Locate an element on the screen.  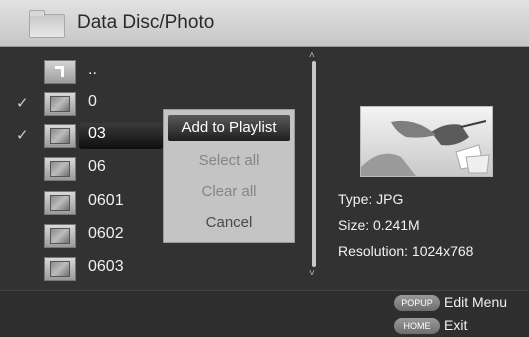
file-name: 0 is located at coordinates (92, 101).